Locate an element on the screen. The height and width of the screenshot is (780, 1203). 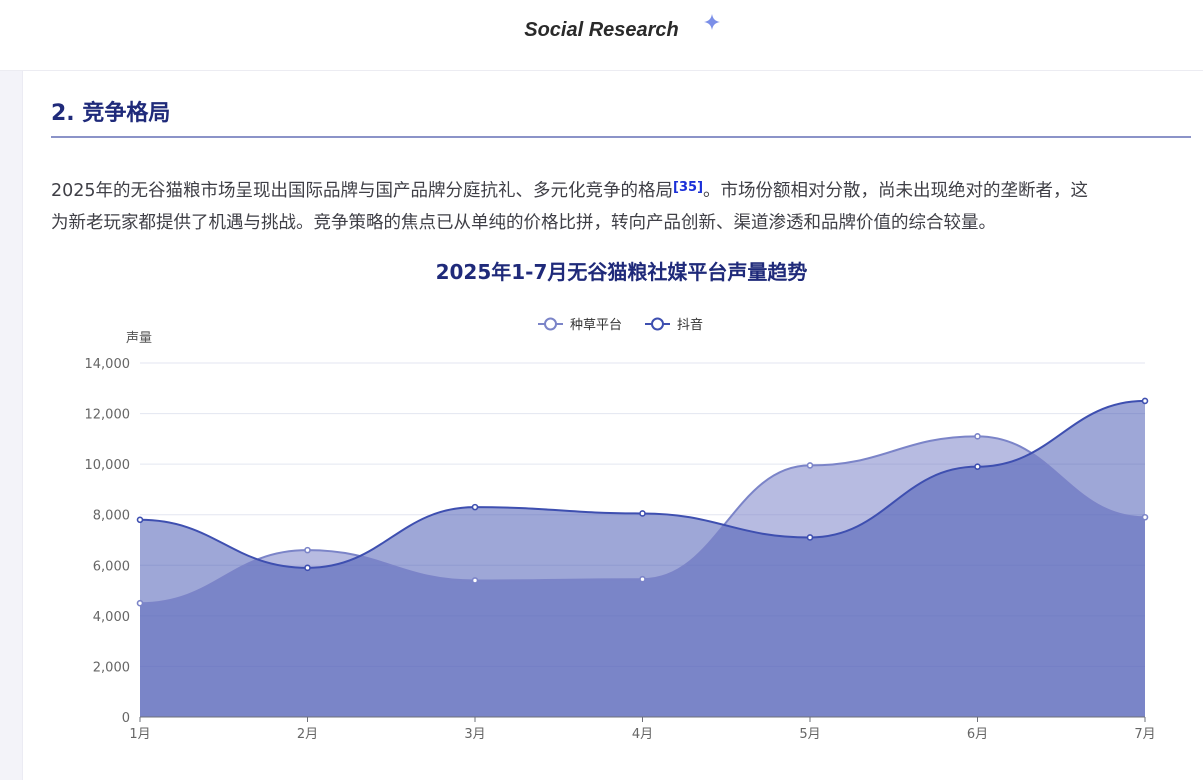
x-tick-label: 7月 is located at coordinates (1144, 734).